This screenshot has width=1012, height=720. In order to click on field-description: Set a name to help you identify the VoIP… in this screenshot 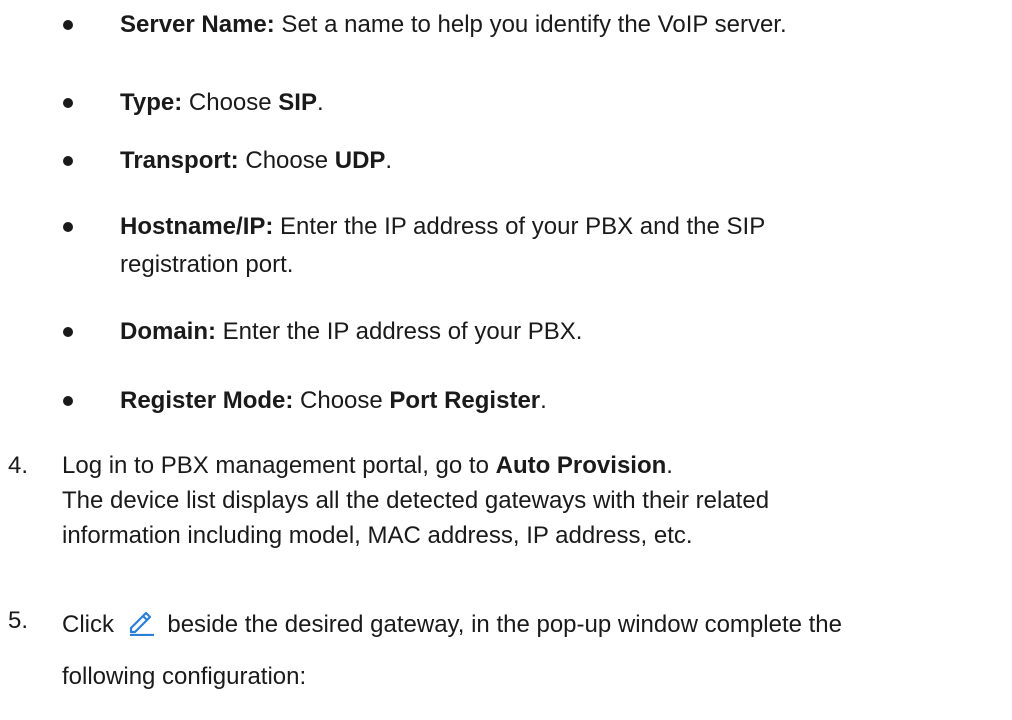, I will do `click(530, 24)`.